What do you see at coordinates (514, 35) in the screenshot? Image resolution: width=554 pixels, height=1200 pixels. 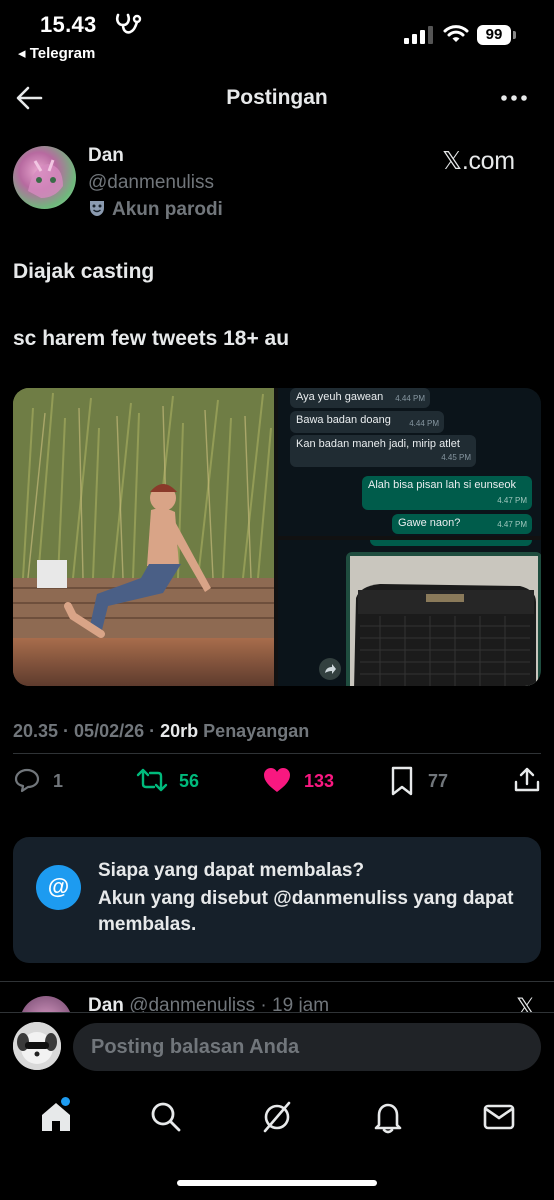 I see `battery-nub` at bounding box center [514, 35].